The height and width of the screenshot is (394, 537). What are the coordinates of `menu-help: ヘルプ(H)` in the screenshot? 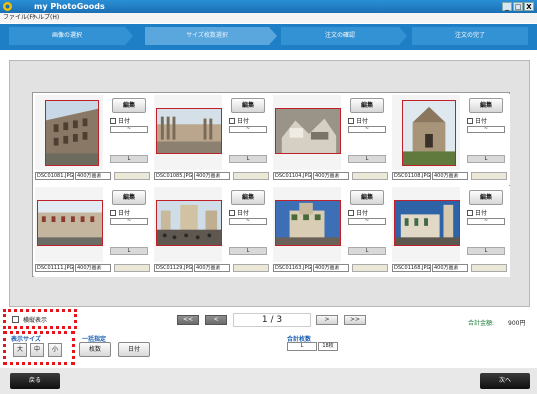 It's located at (45, 18).